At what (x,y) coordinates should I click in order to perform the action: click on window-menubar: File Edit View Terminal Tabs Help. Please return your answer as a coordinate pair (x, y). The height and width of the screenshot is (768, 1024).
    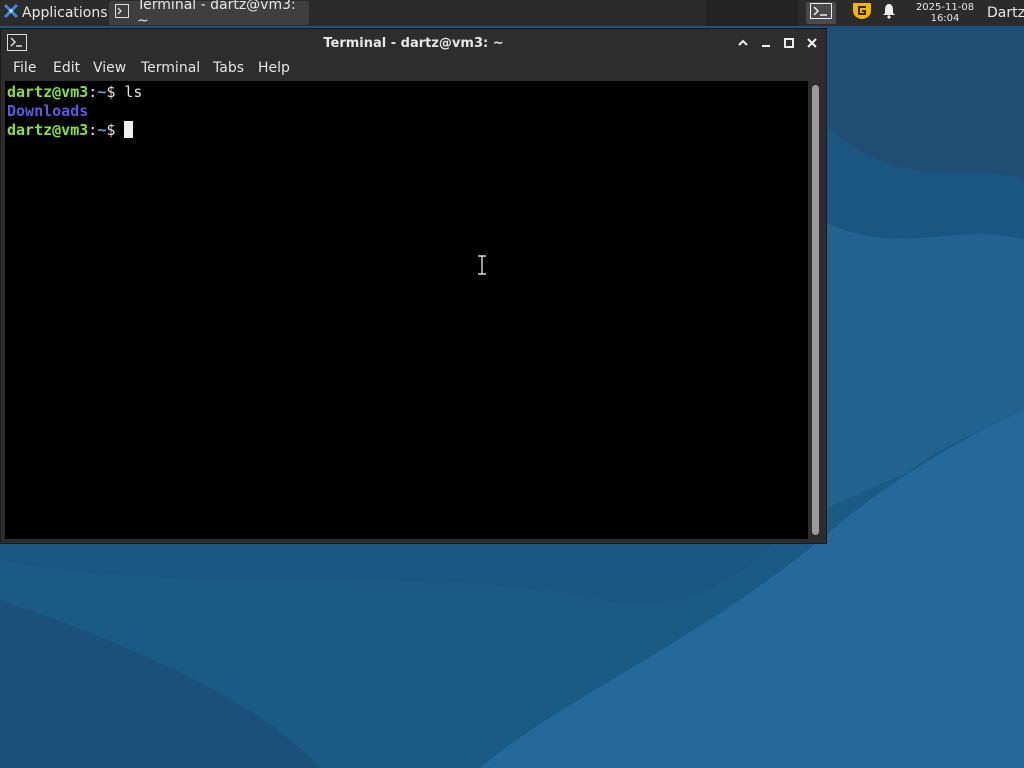
    Looking at the image, I should click on (413, 69).